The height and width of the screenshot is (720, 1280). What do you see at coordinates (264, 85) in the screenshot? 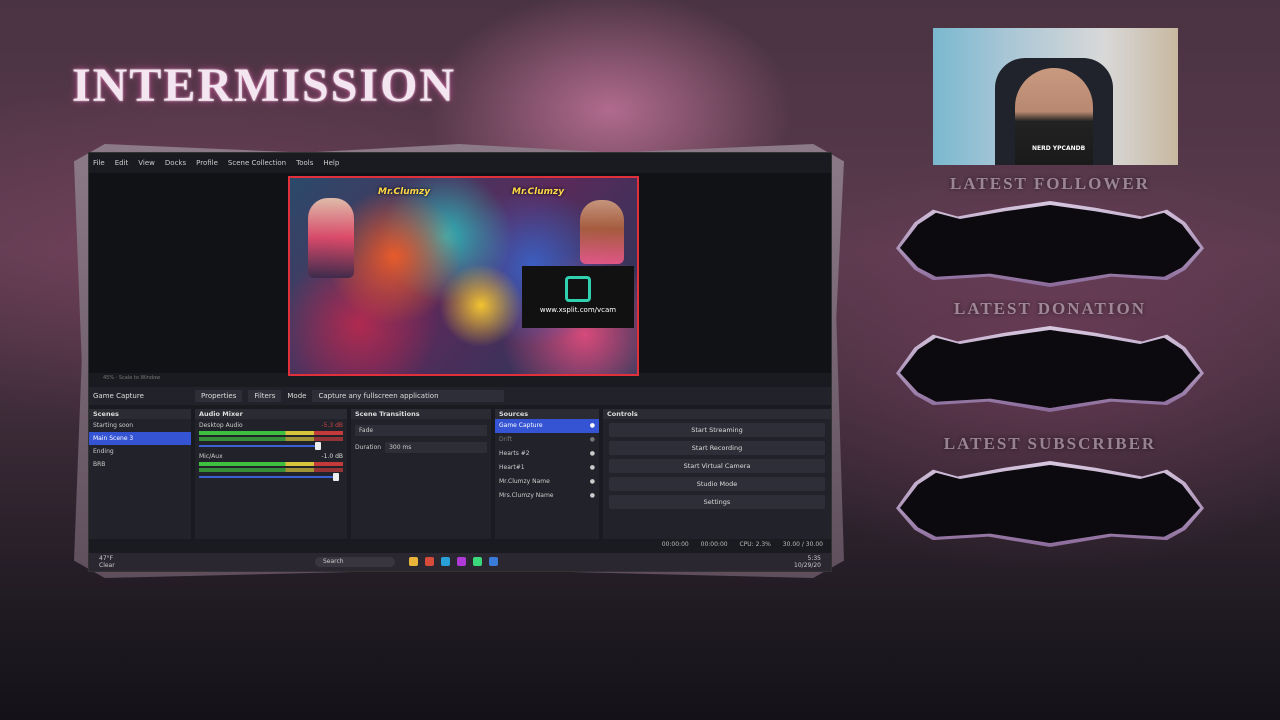
I see `intermission-title: INTERMISSION` at bounding box center [264, 85].